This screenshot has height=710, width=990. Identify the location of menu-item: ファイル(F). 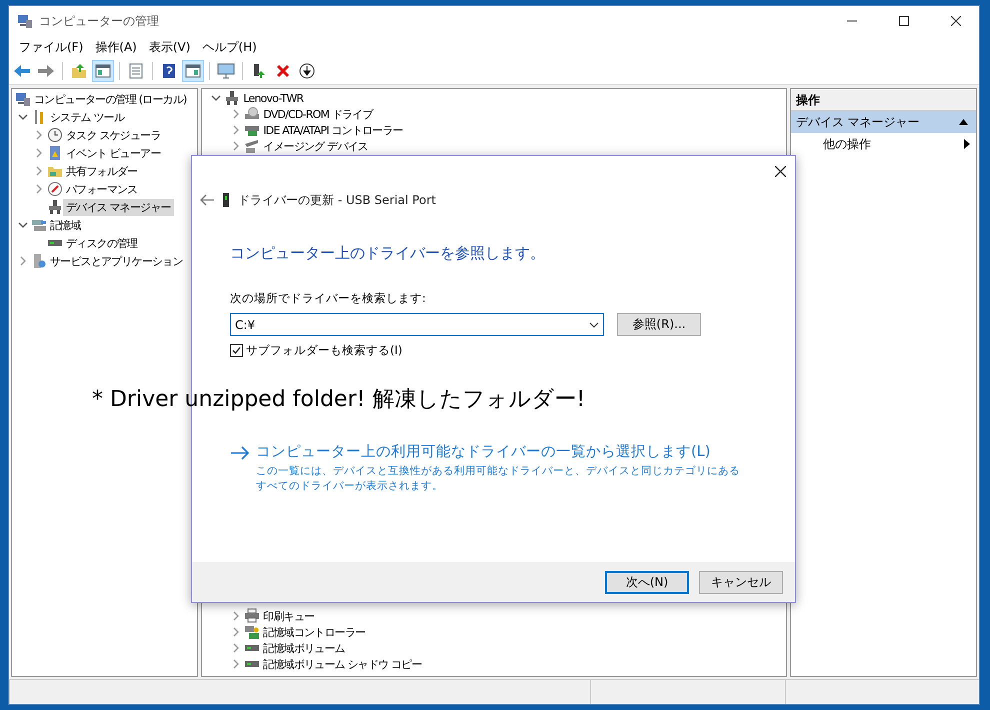
(51, 47).